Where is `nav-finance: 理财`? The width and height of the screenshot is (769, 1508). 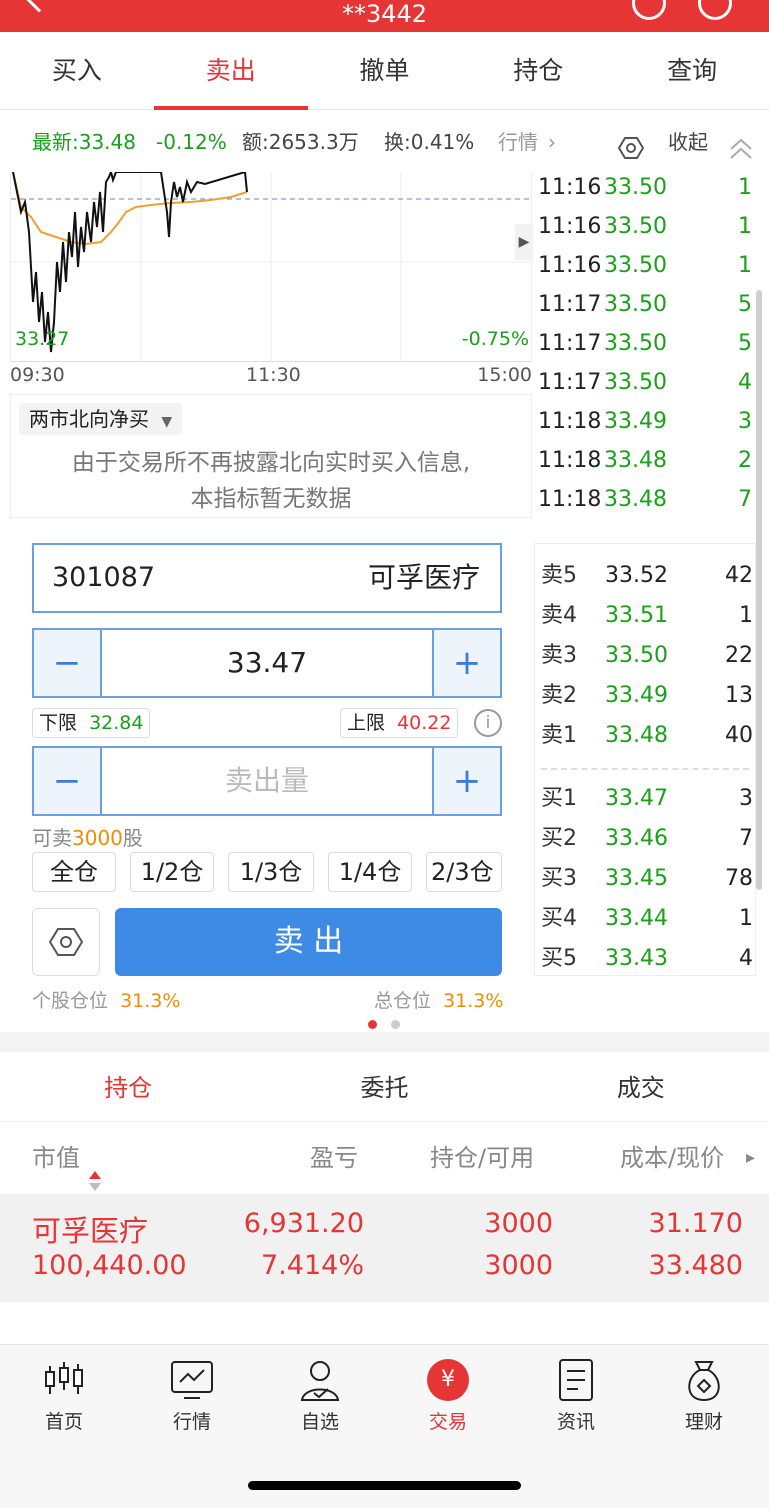
nav-finance: 理财 is located at coordinates (704, 1394).